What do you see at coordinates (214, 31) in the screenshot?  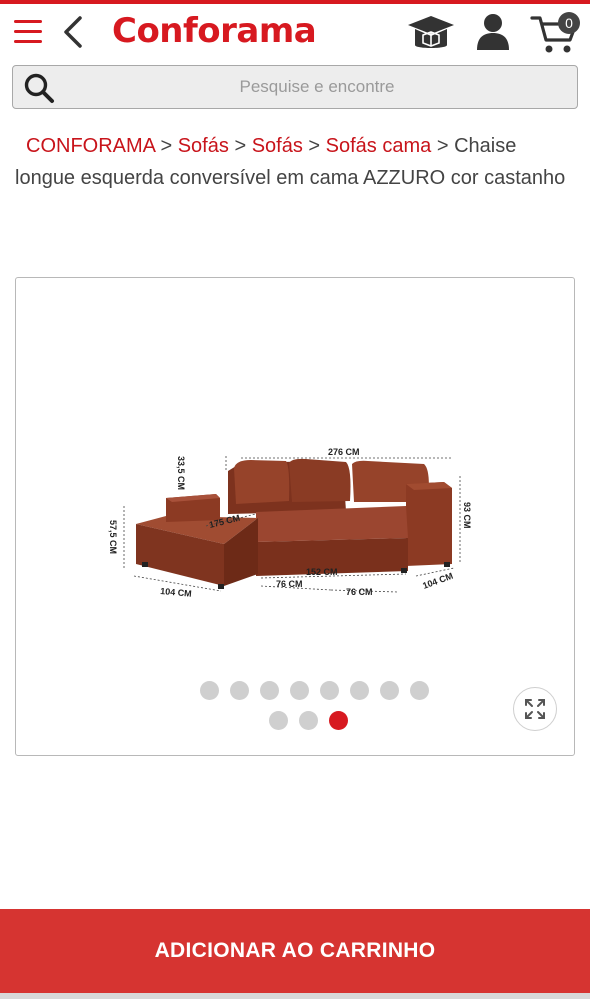 I see `conforama-logo: Conforama` at bounding box center [214, 31].